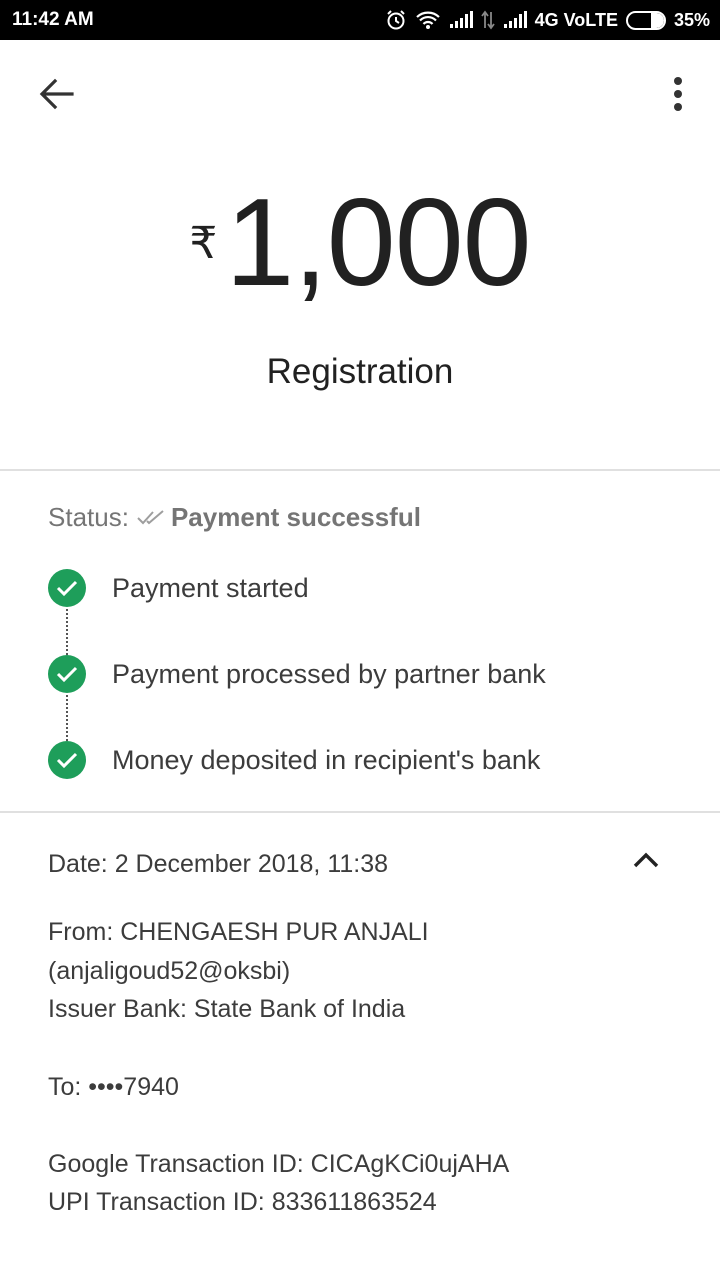  What do you see at coordinates (360, 20) in the screenshot?
I see `status-bar: 11:42 AM 4G VoLTE 35%` at bounding box center [360, 20].